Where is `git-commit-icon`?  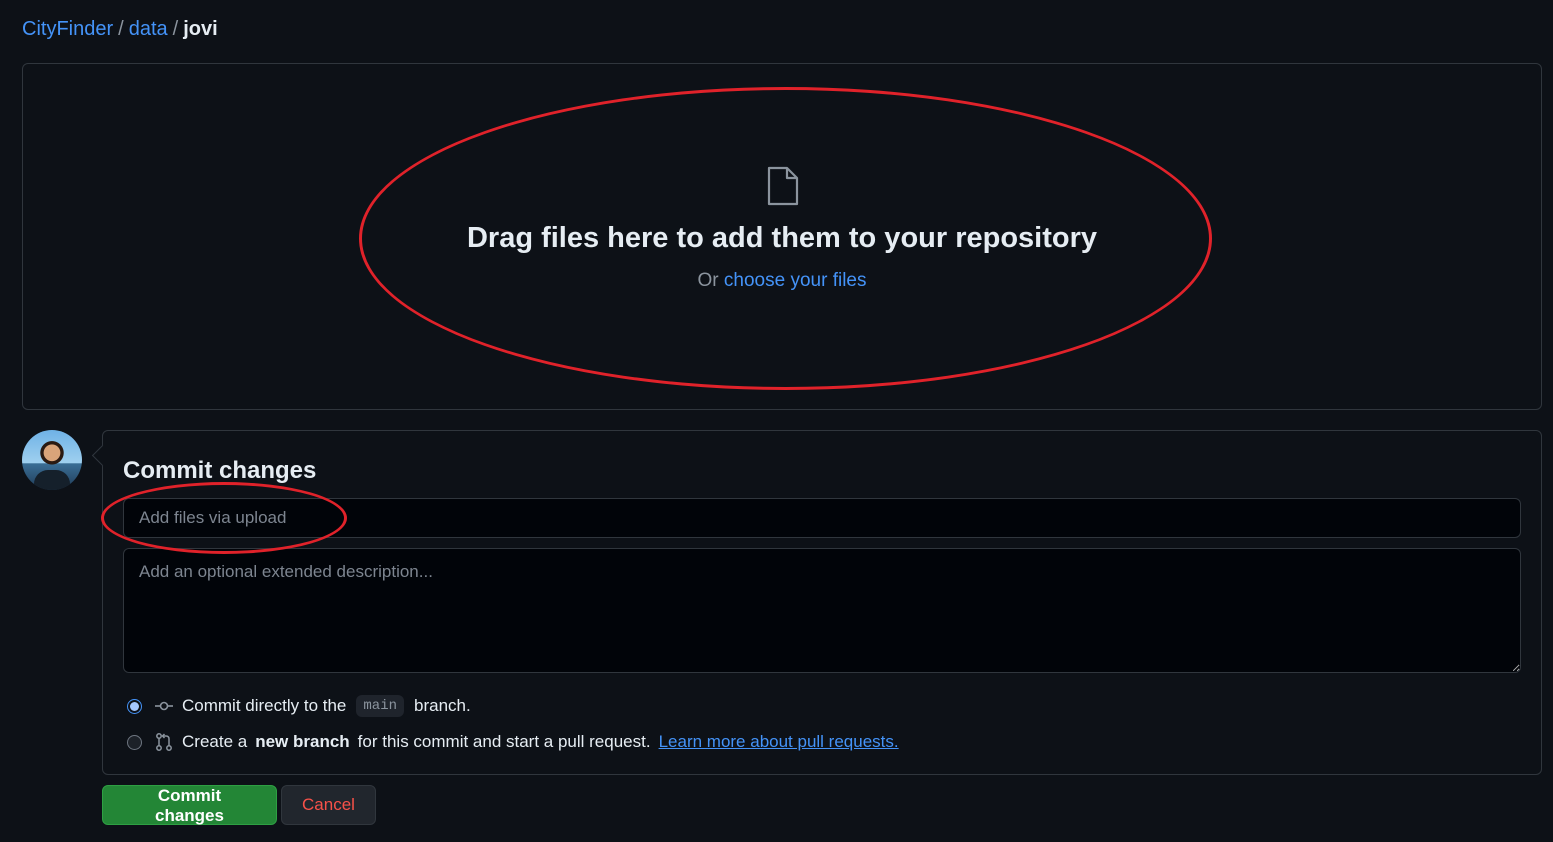 git-commit-icon is located at coordinates (164, 706).